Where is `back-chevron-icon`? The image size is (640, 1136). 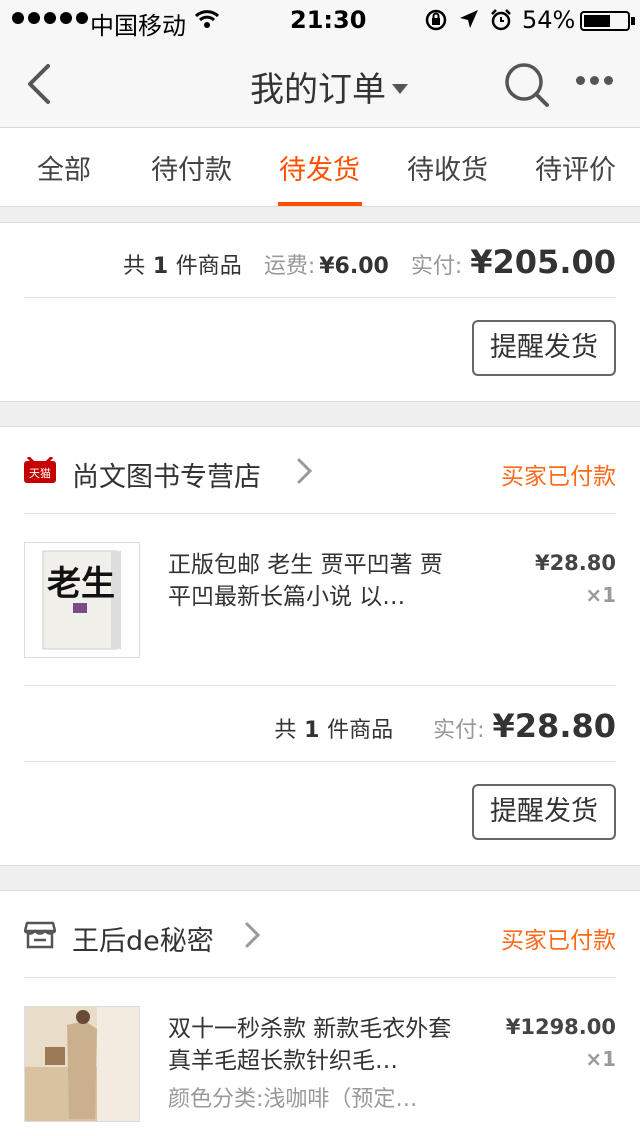 back-chevron-icon is located at coordinates (42, 84).